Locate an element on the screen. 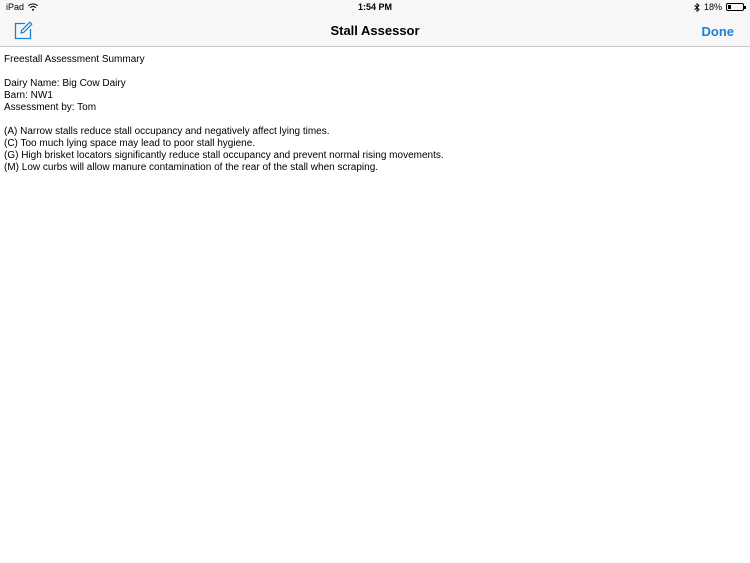 This screenshot has width=750, height=563. status-right: 18% is located at coordinates (720, 7).